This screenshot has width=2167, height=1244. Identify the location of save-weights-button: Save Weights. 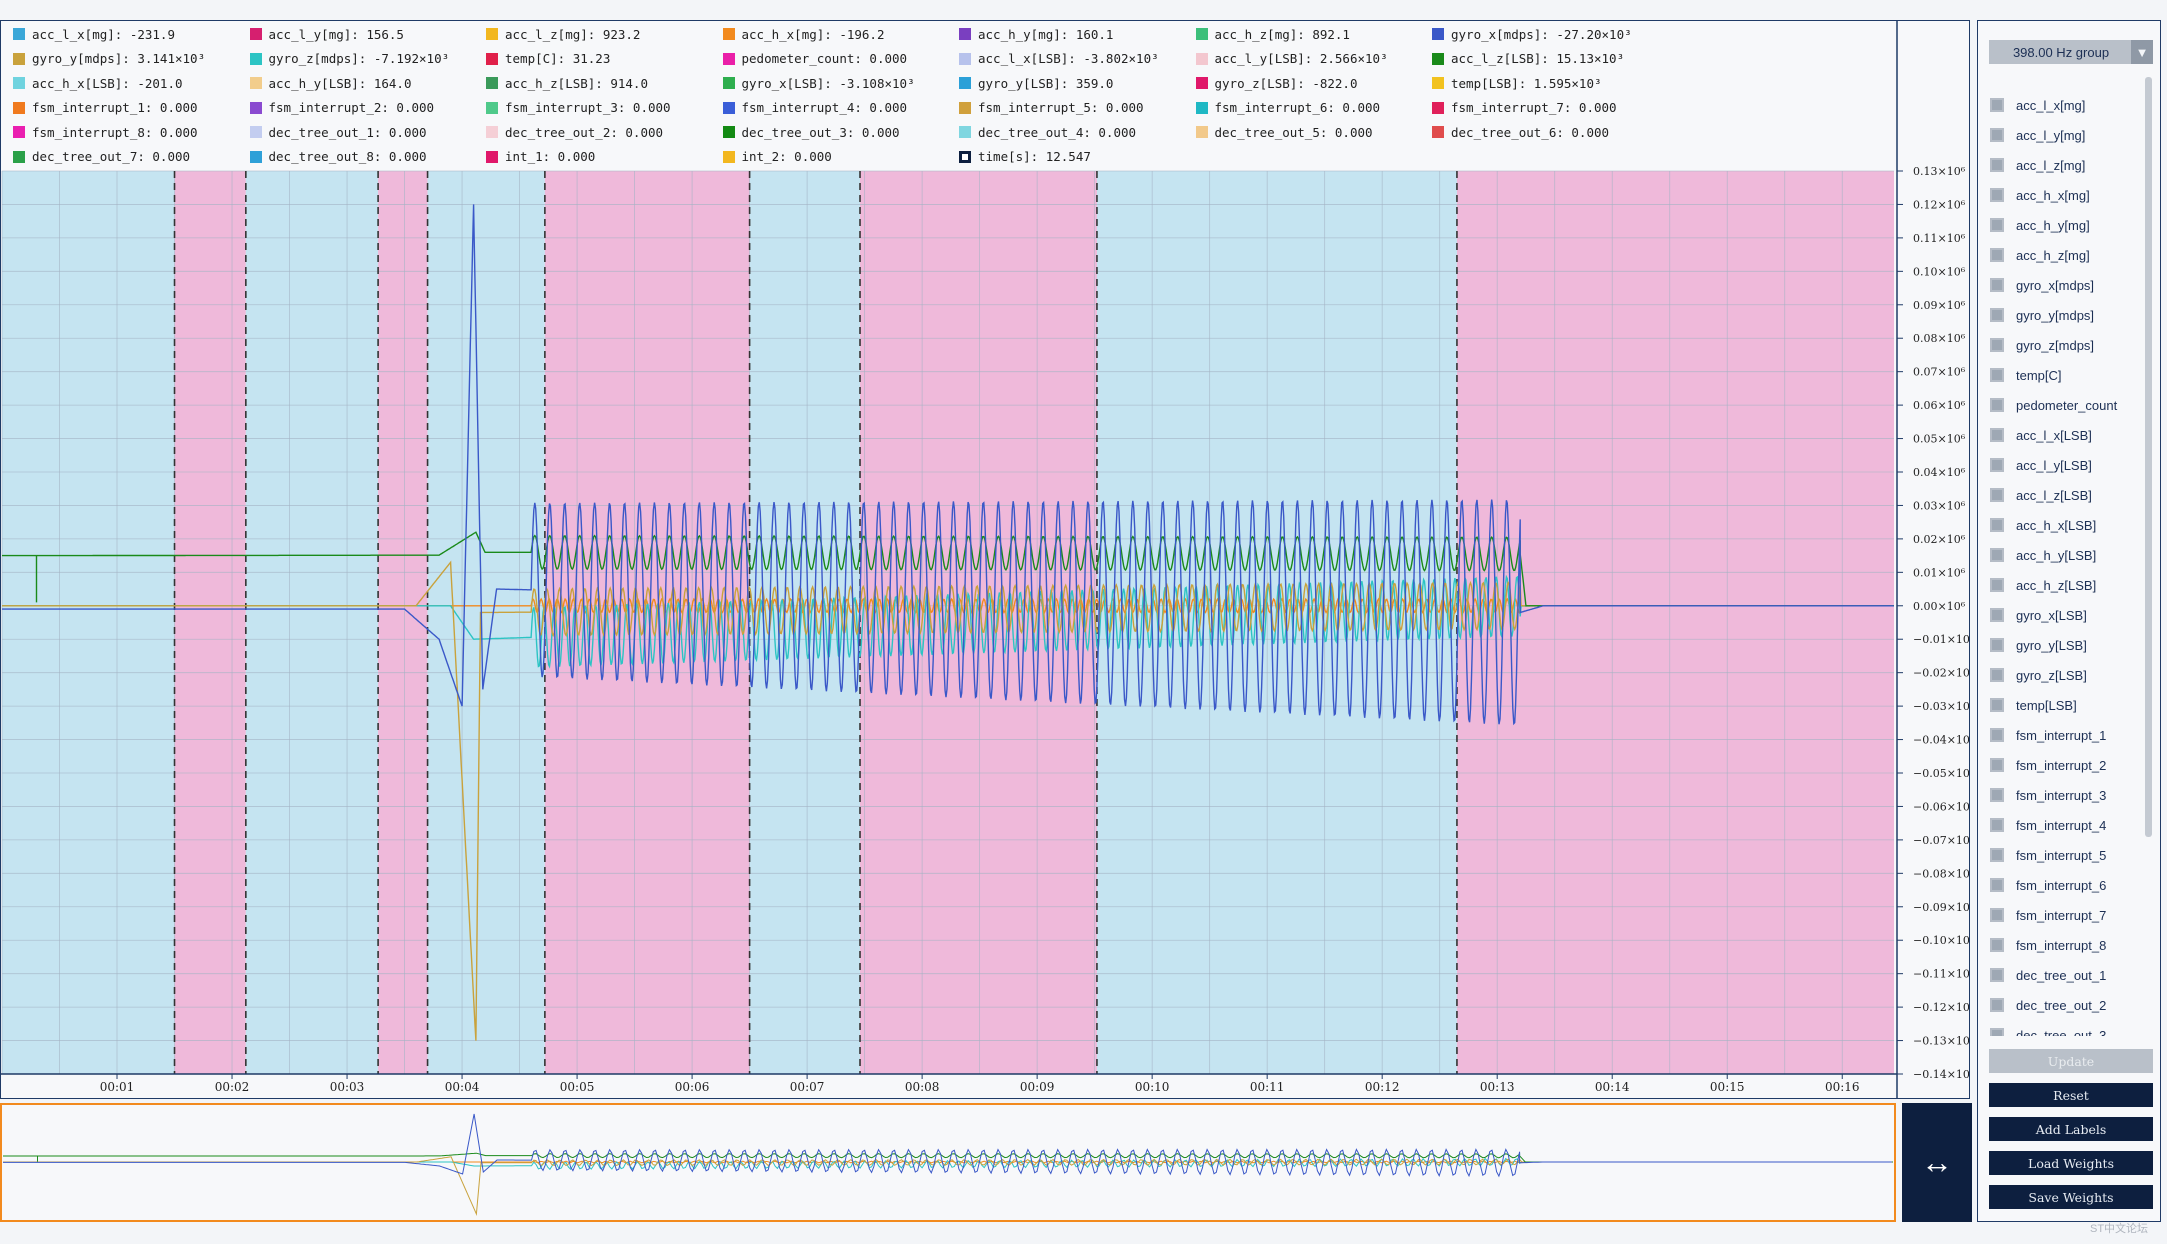
(2071, 1197).